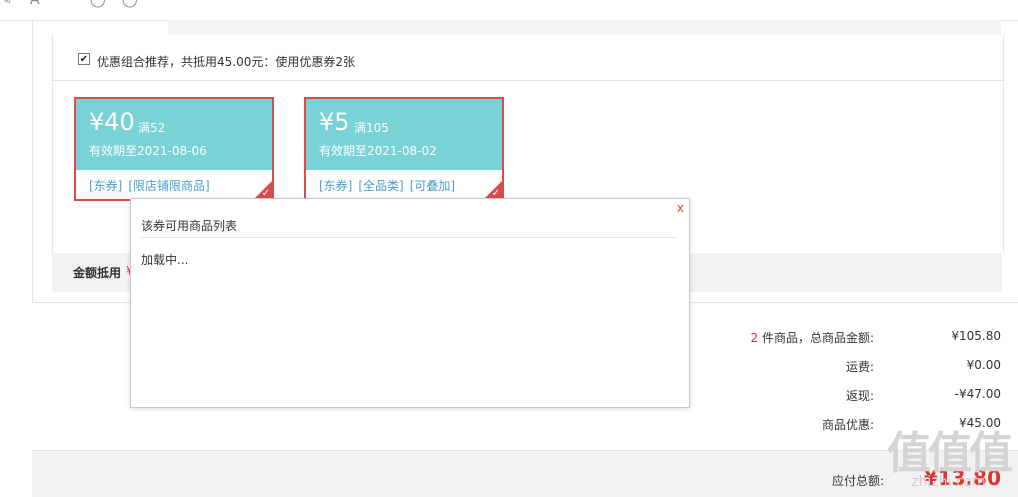 This screenshot has height=497, width=1018. Describe the element at coordinates (148, 151) in the screenshot. I see `coupon-validity: 有效期至2021-08-06` at that location.